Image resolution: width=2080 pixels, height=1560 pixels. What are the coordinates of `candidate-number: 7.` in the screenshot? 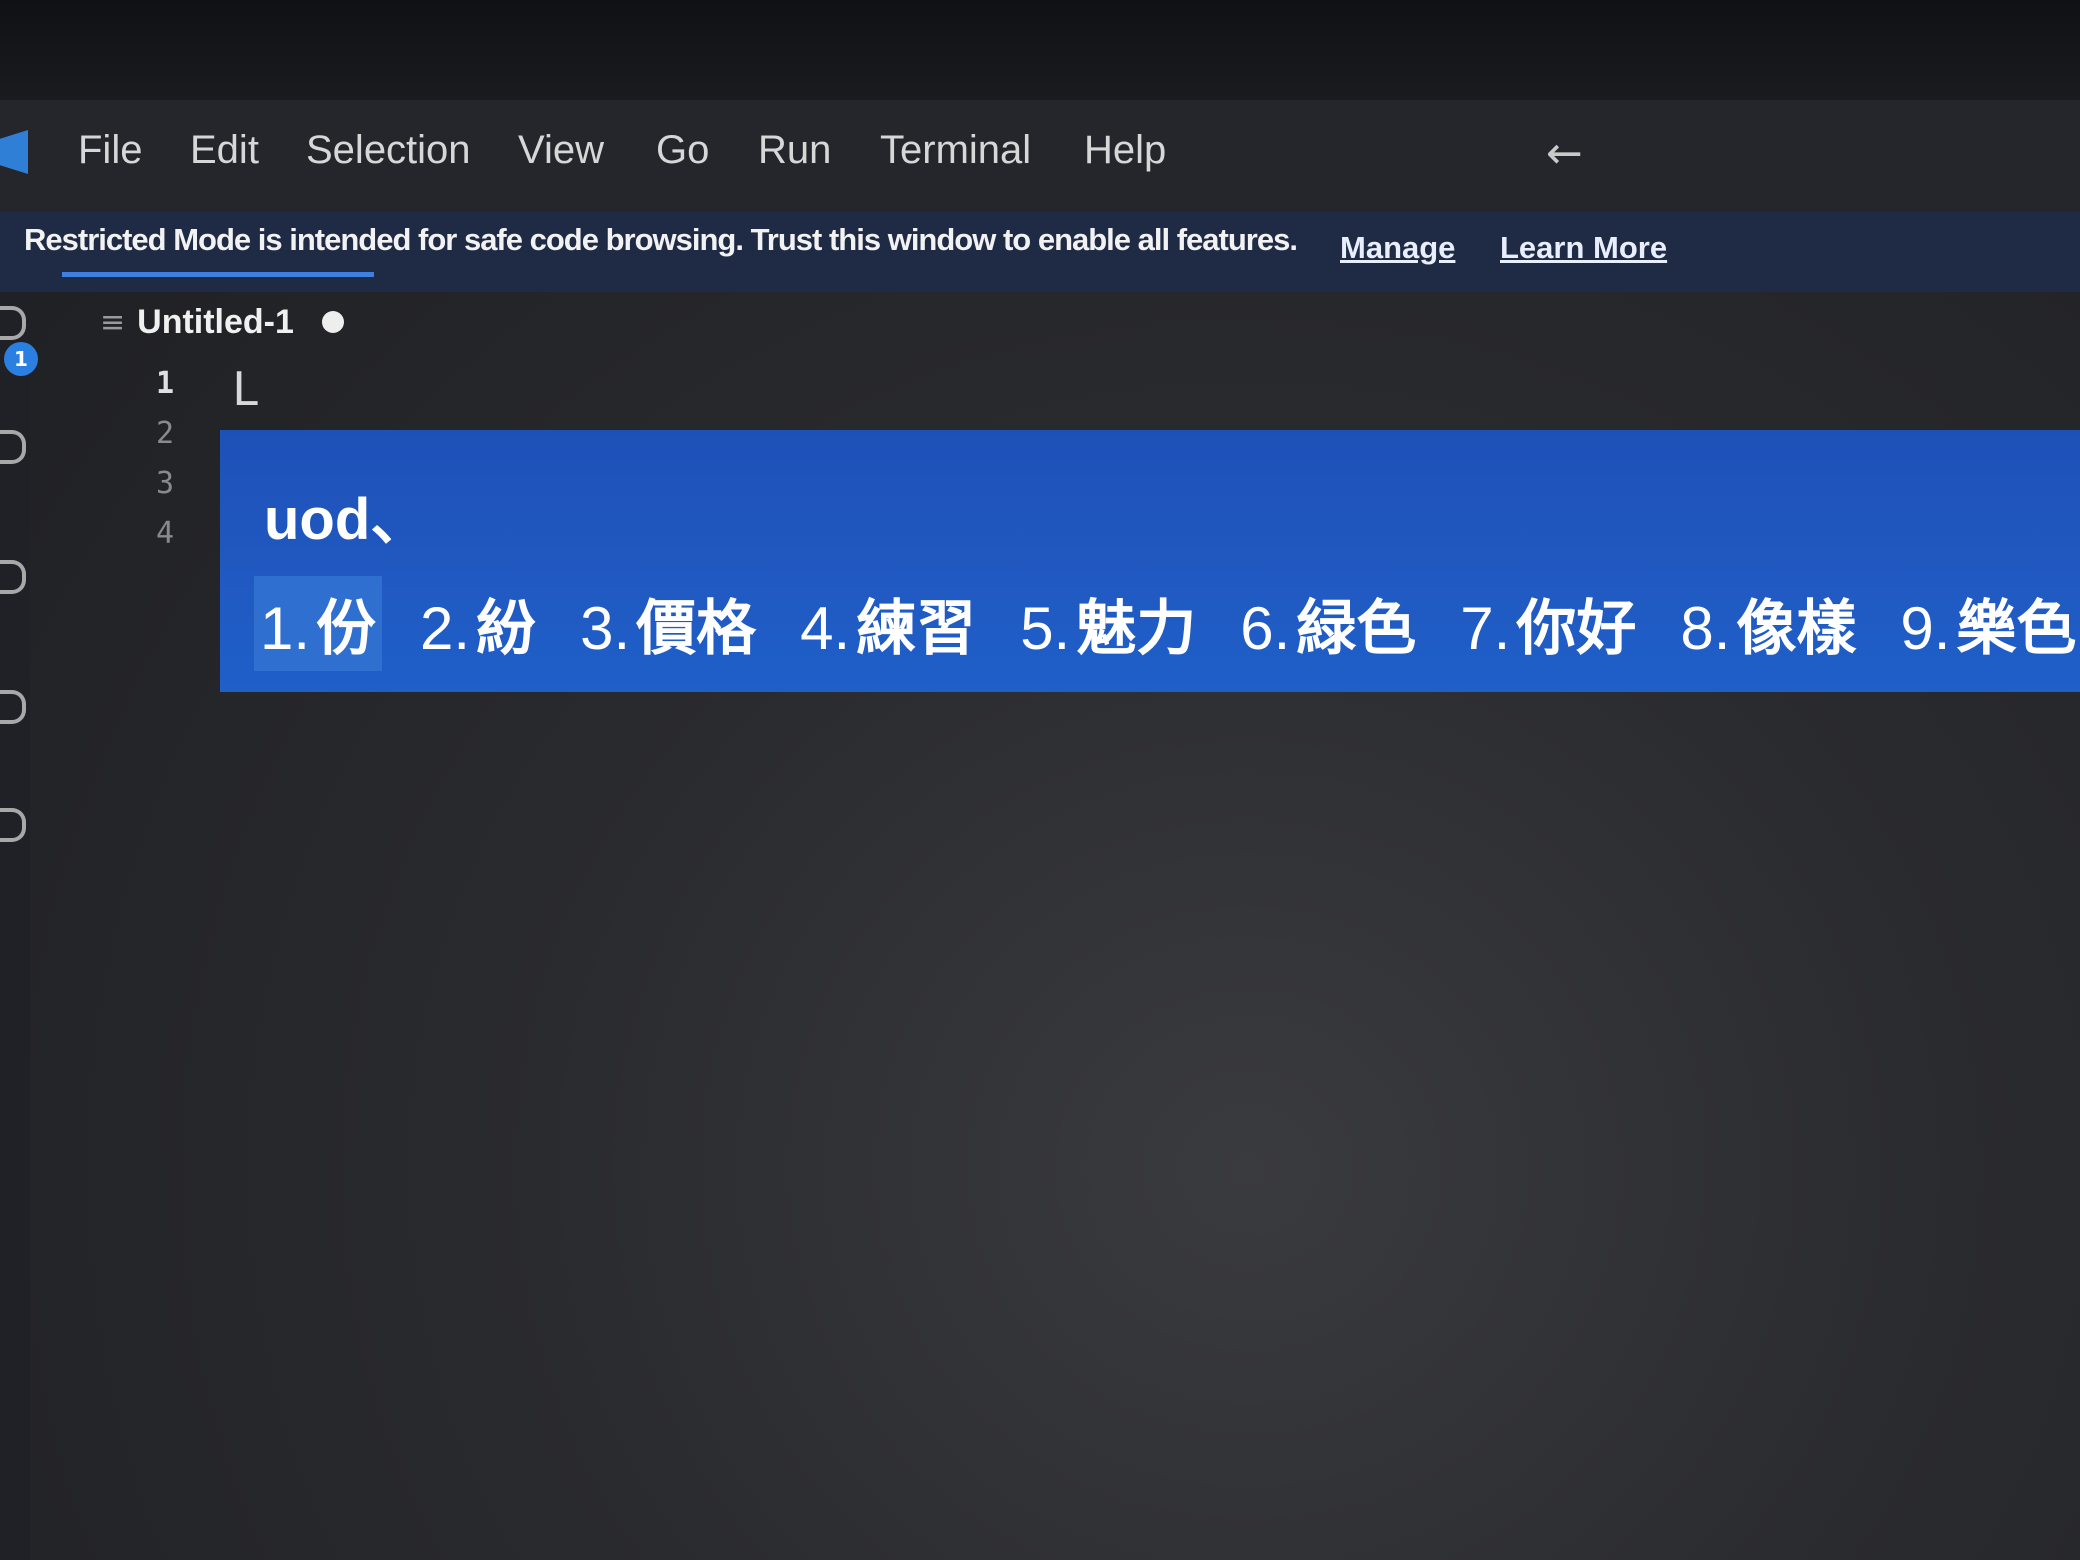 It's located at (1485, 628).